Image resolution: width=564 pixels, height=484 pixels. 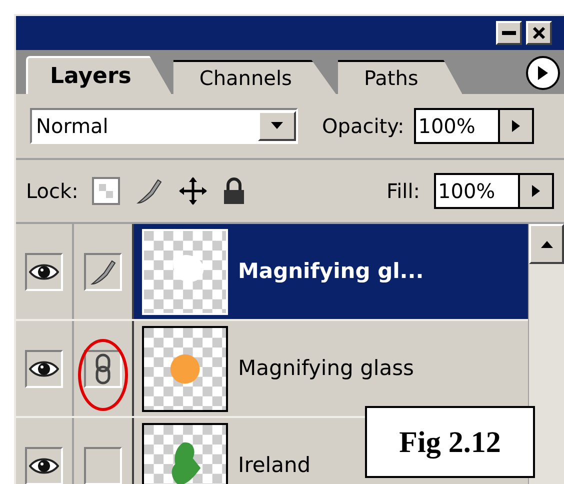 What do you see at coordinates (509, 33) in the screenshot?
I see `minimize-button` at bounding box center [509, 33].